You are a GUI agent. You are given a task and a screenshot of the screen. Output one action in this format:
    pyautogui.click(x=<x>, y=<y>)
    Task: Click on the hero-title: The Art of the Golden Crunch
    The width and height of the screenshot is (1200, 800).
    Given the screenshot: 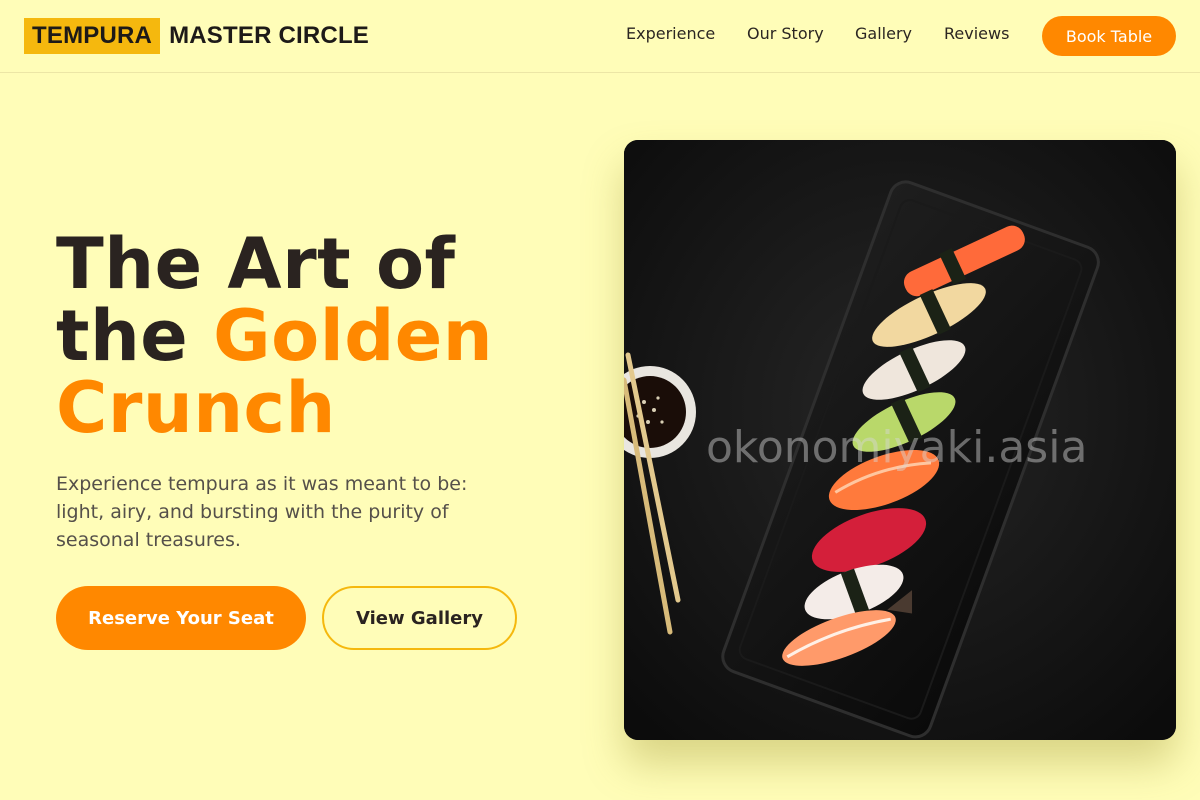 What is the action you would take?
    pyautogui.click(x=316, y=336)
    